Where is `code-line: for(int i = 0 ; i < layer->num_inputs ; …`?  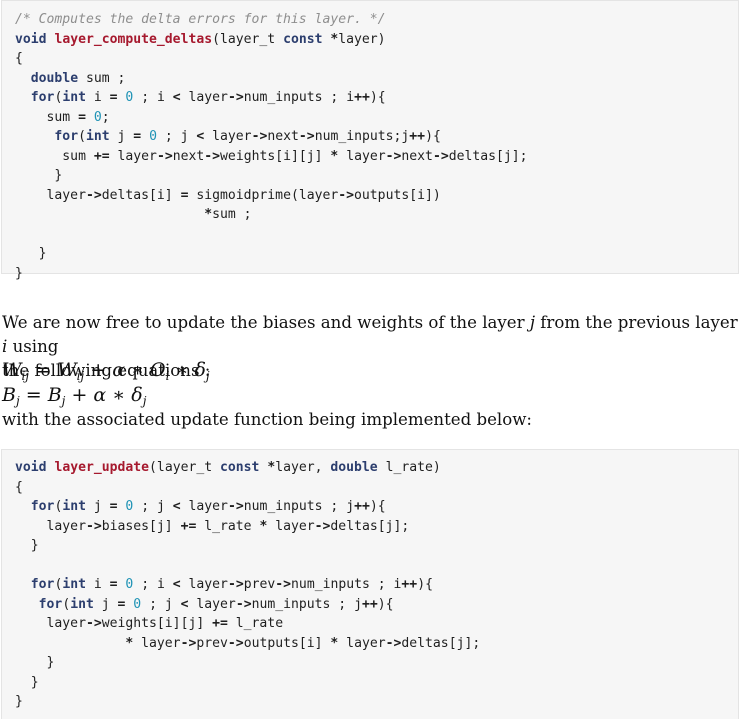
code-line: for(int i = 0 ; i < layer->num_inputs ; … is located at coordinates (208, 97).